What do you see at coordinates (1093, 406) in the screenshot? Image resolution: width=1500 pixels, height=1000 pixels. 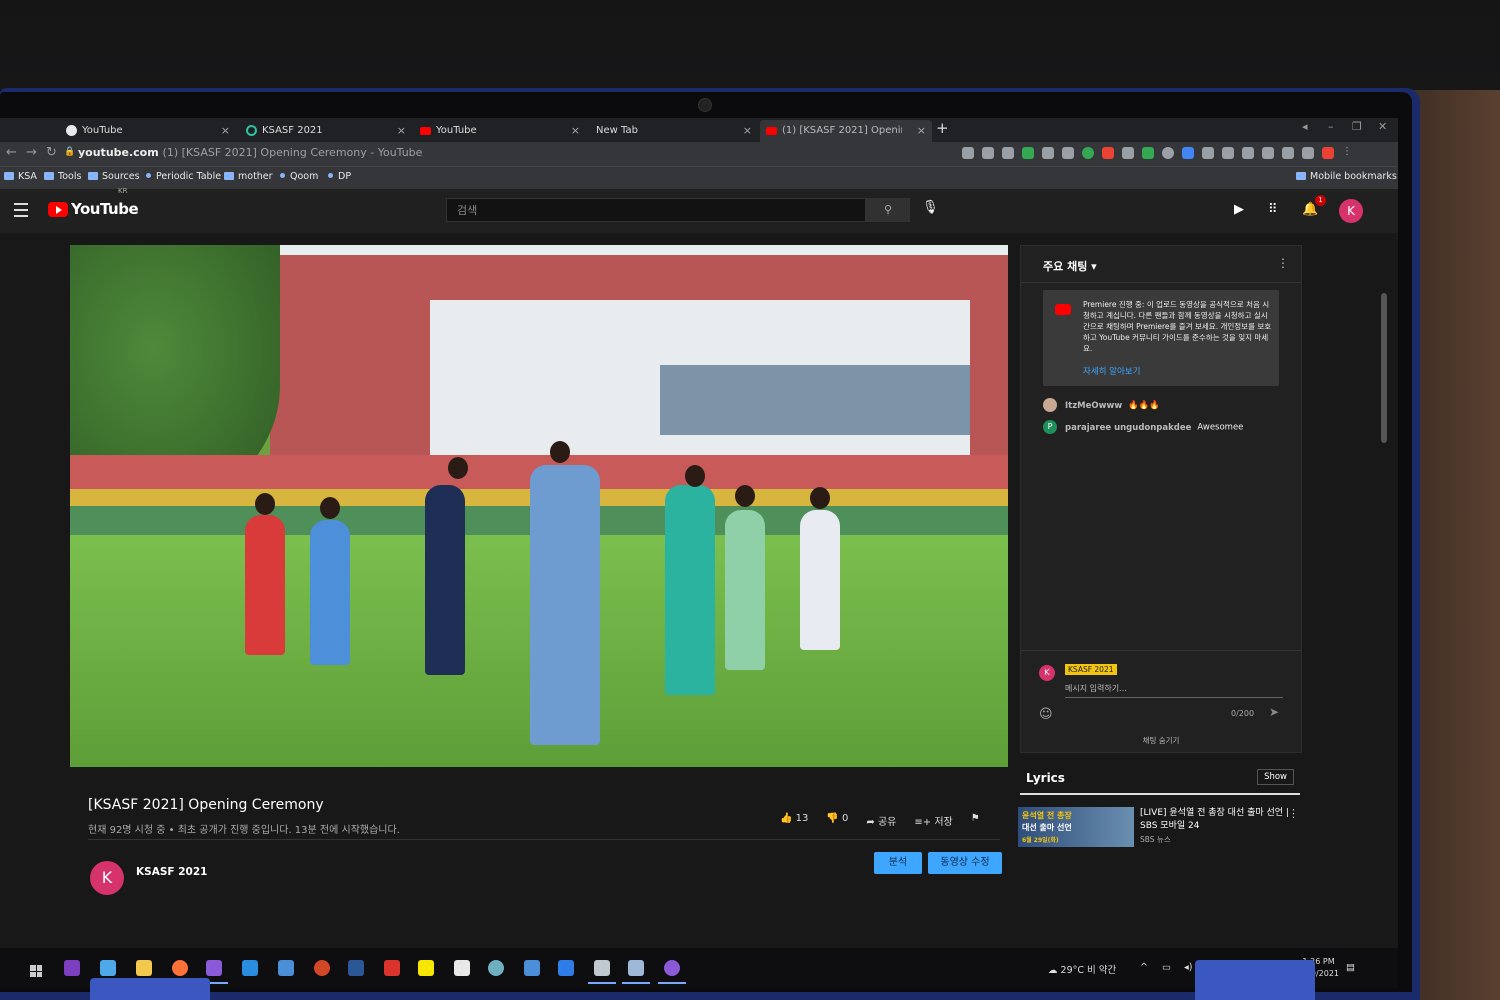 I see `chat-author: ItzMeOwww` at bounding box center [1093, 406].